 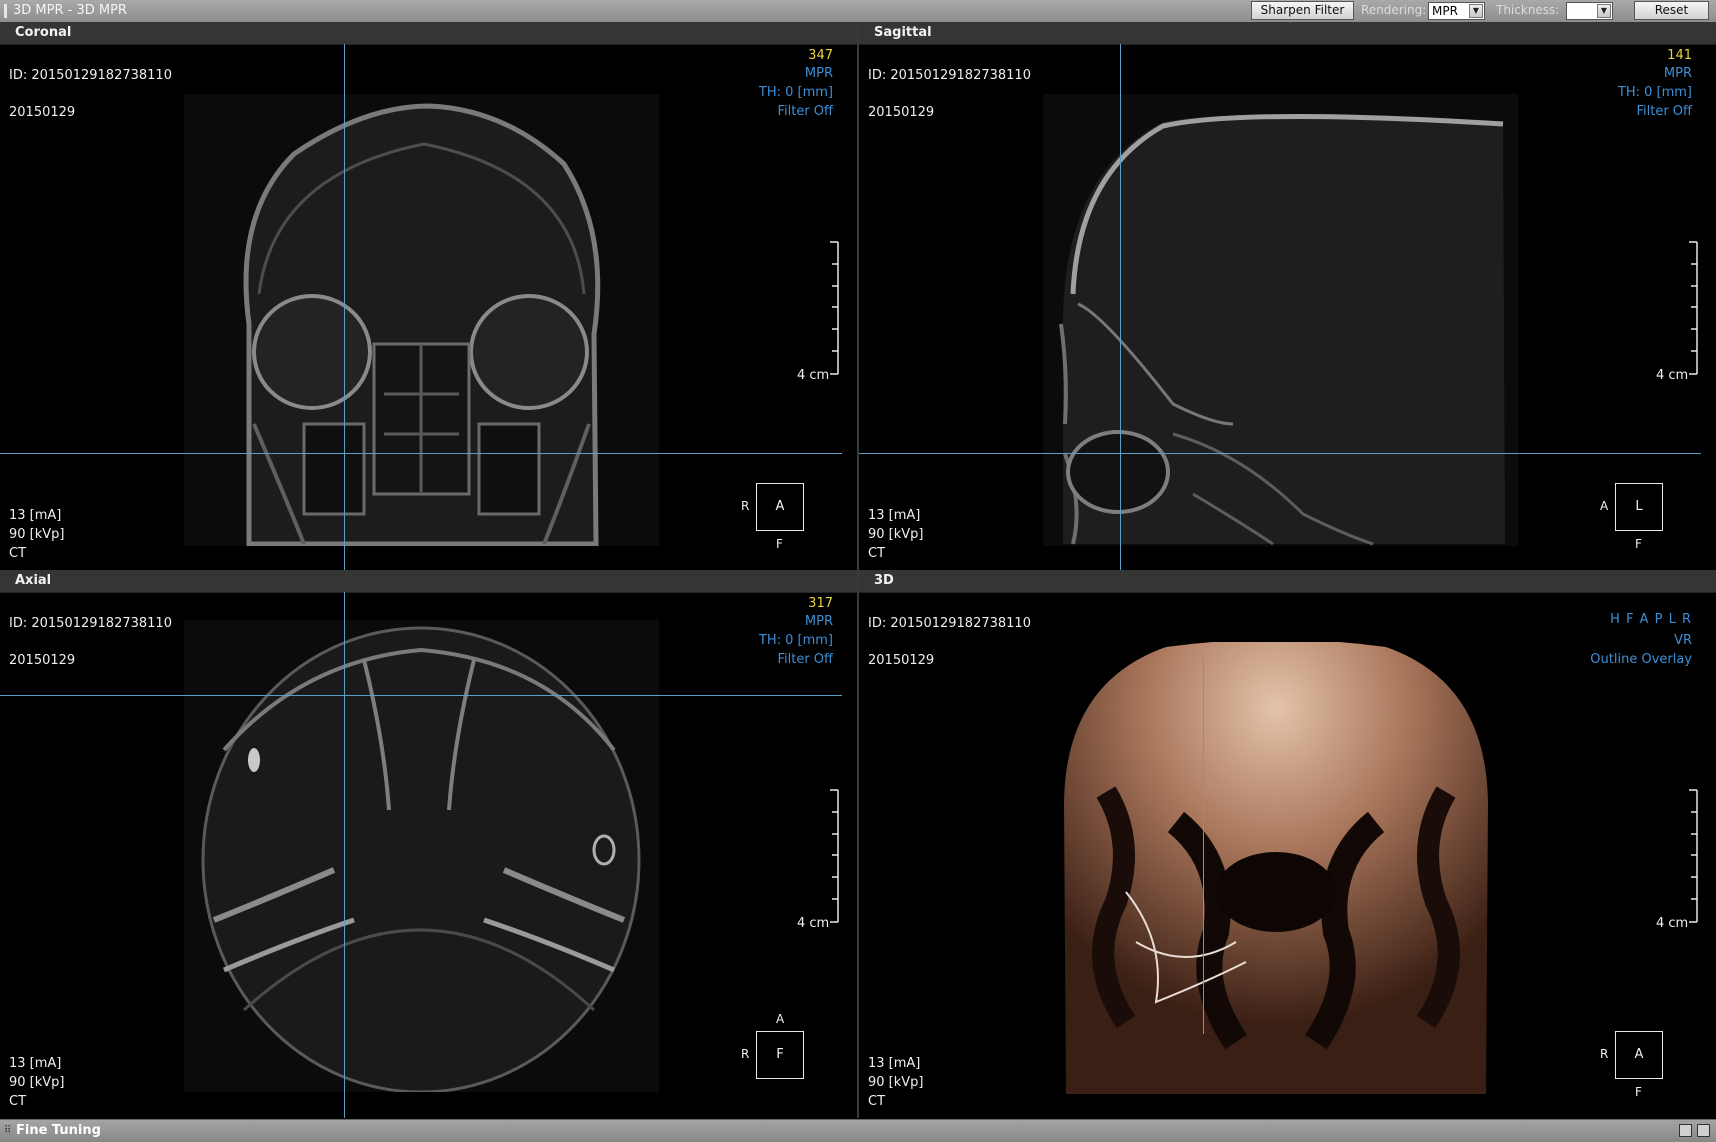 I want to click on 3d-volume-render, so click(x=1276, y=868).